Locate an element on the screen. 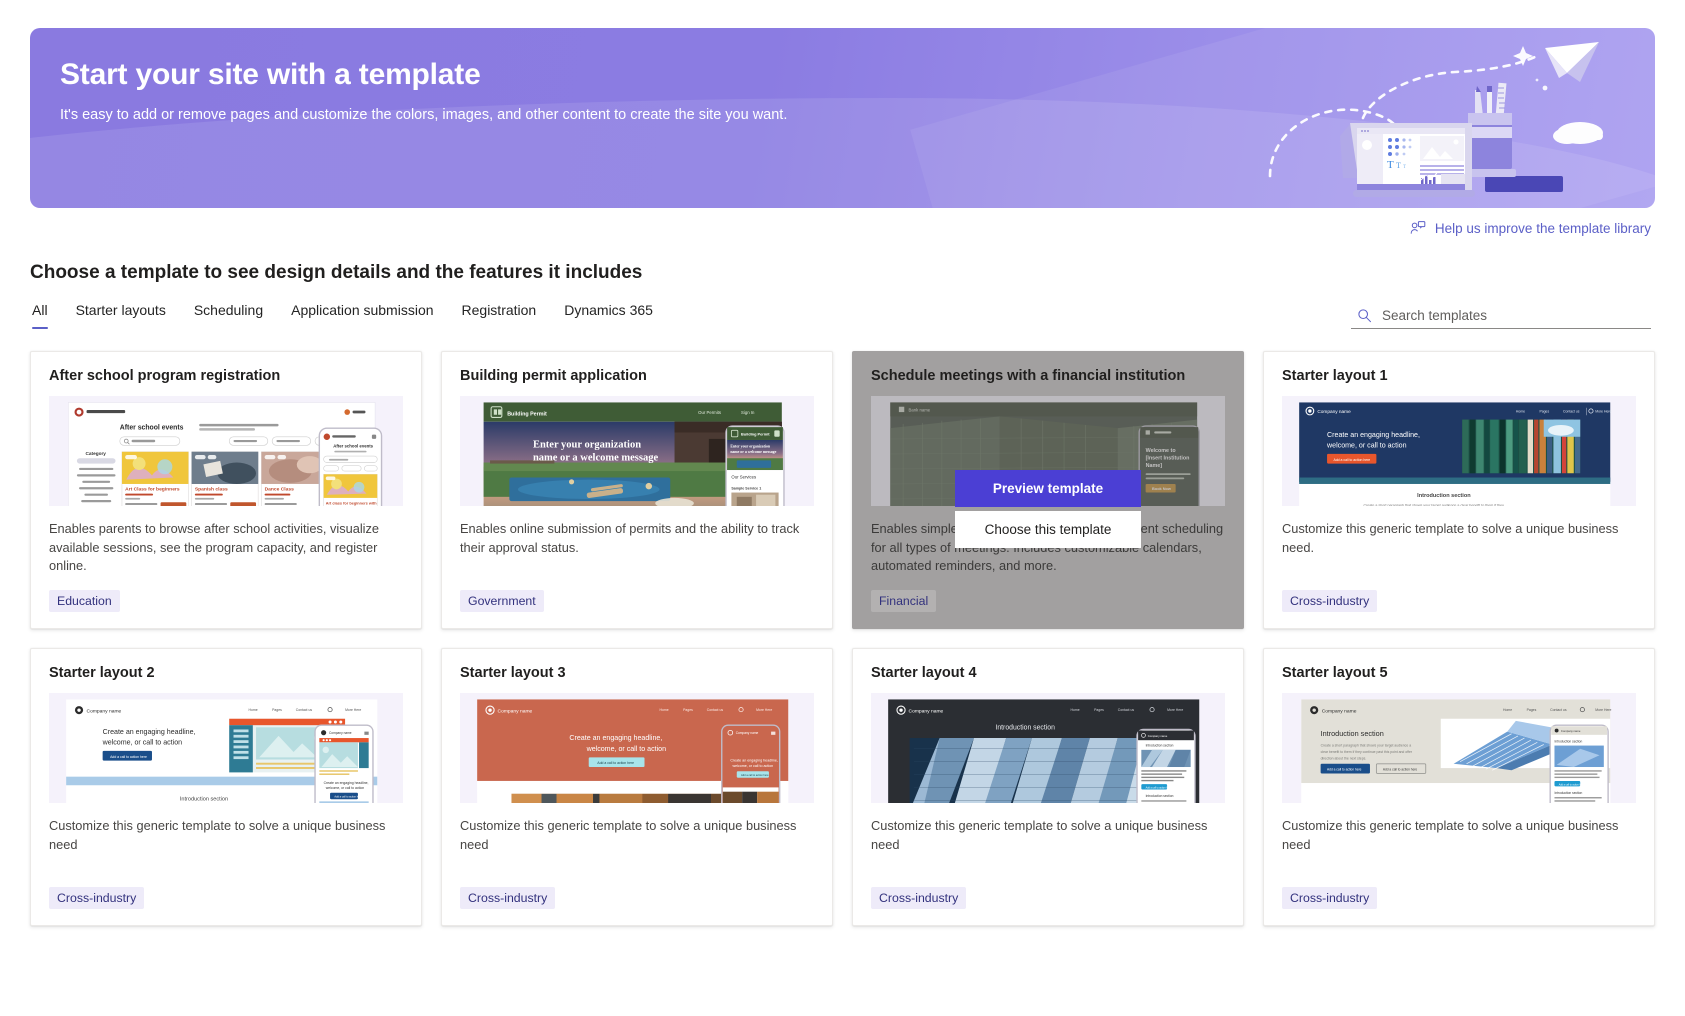 This screenshot has width=1685, height=1016. tab-registration: Registration is located at coordinates (499, 315).